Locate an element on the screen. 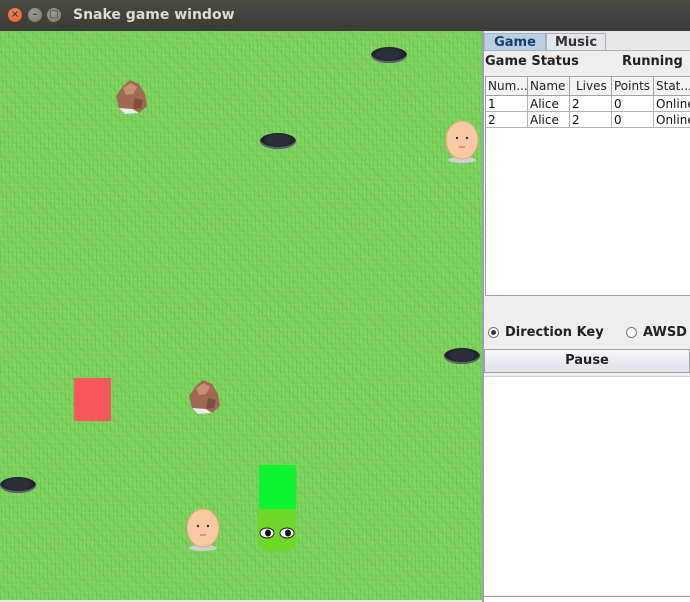 This screenshot has height=602, width=690. tab-music: Music is located at coordinates (576, 42).